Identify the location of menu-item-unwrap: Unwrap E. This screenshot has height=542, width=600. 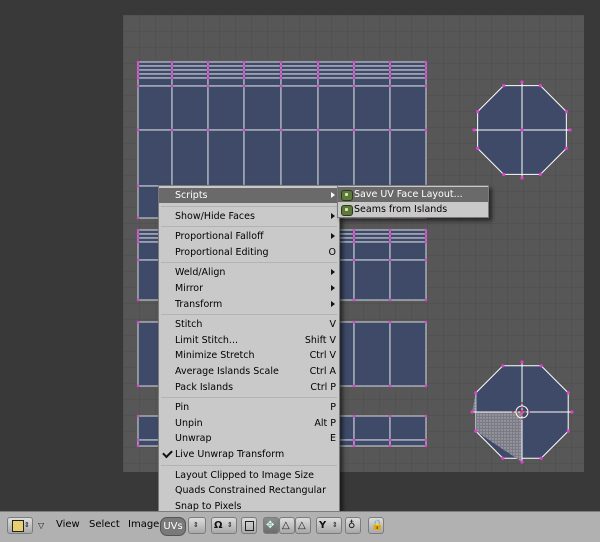
(249, 438).